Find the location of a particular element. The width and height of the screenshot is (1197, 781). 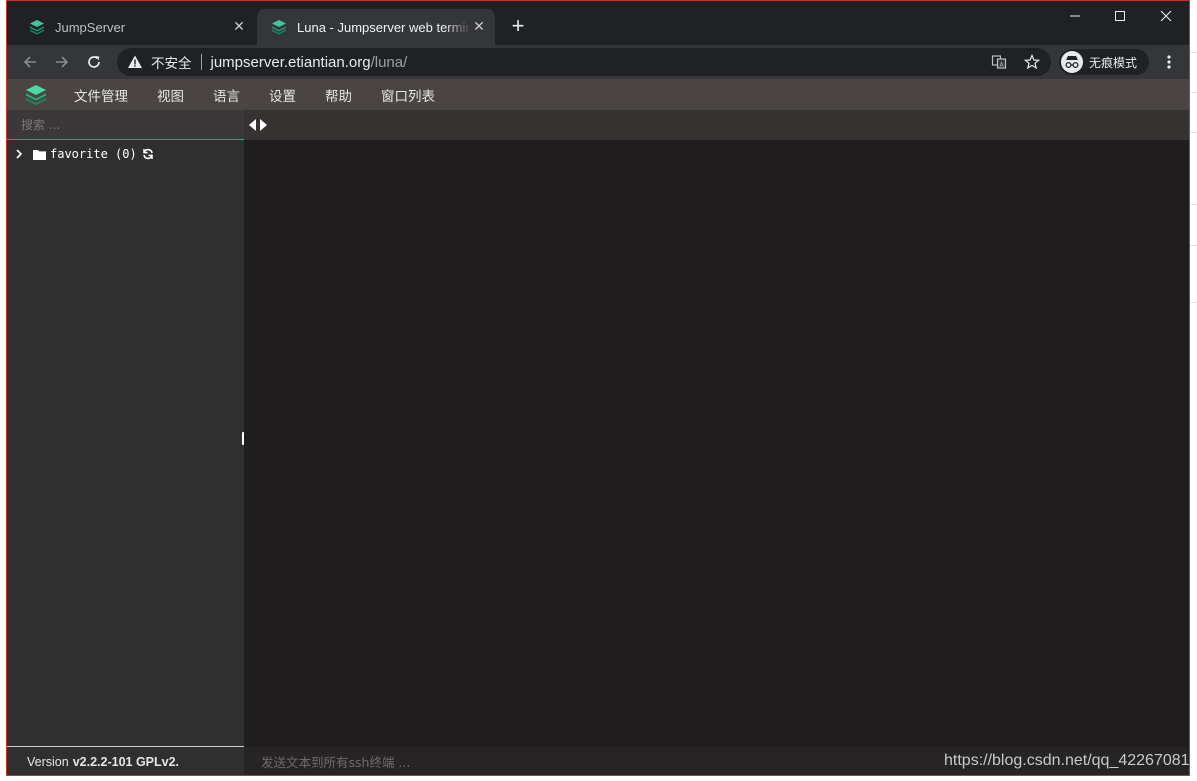

browser-menu-icon is located at coordinates (1169, 62).